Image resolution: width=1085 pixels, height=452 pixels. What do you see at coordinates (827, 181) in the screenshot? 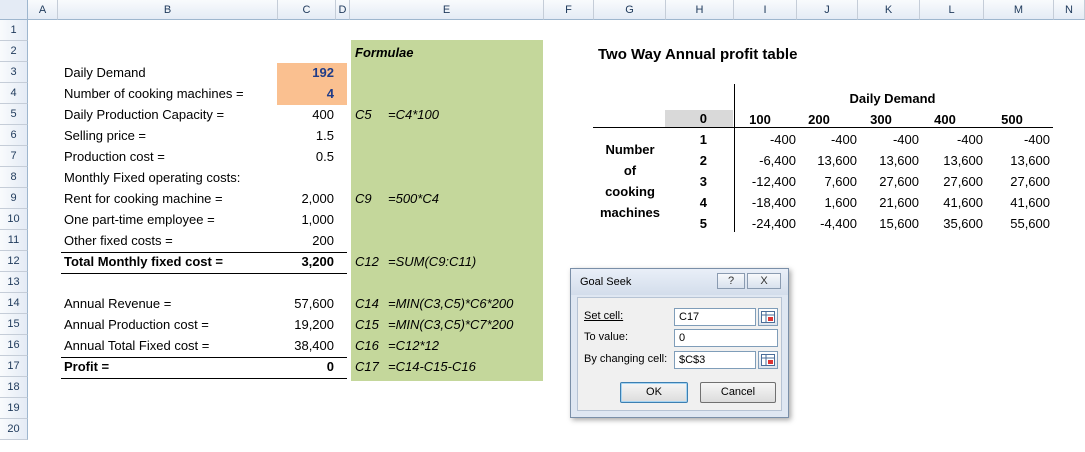
I see `profit-cell: 7,600` at bounding box center [827, 181].